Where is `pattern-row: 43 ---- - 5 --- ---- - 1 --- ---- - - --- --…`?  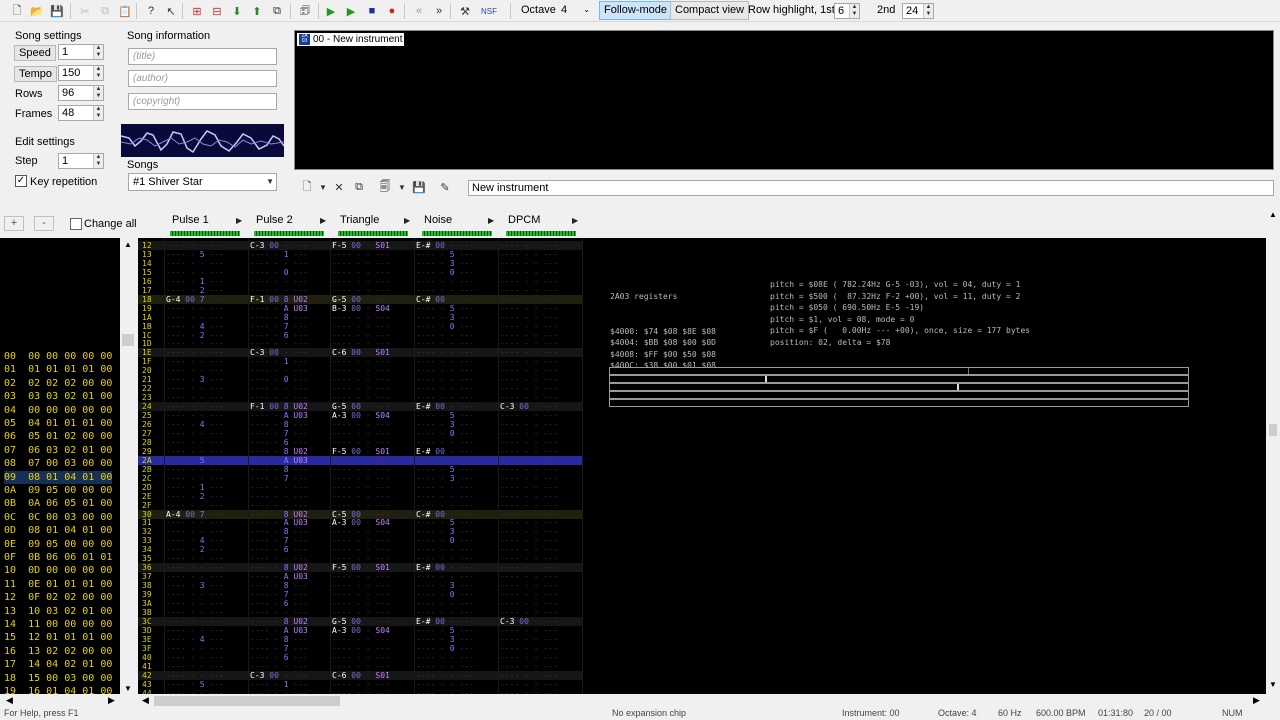 pattern-row: 43 ---- - 5 --- ---- - 1 --- ---- - - --- --… is located at coordinates (360, 684).